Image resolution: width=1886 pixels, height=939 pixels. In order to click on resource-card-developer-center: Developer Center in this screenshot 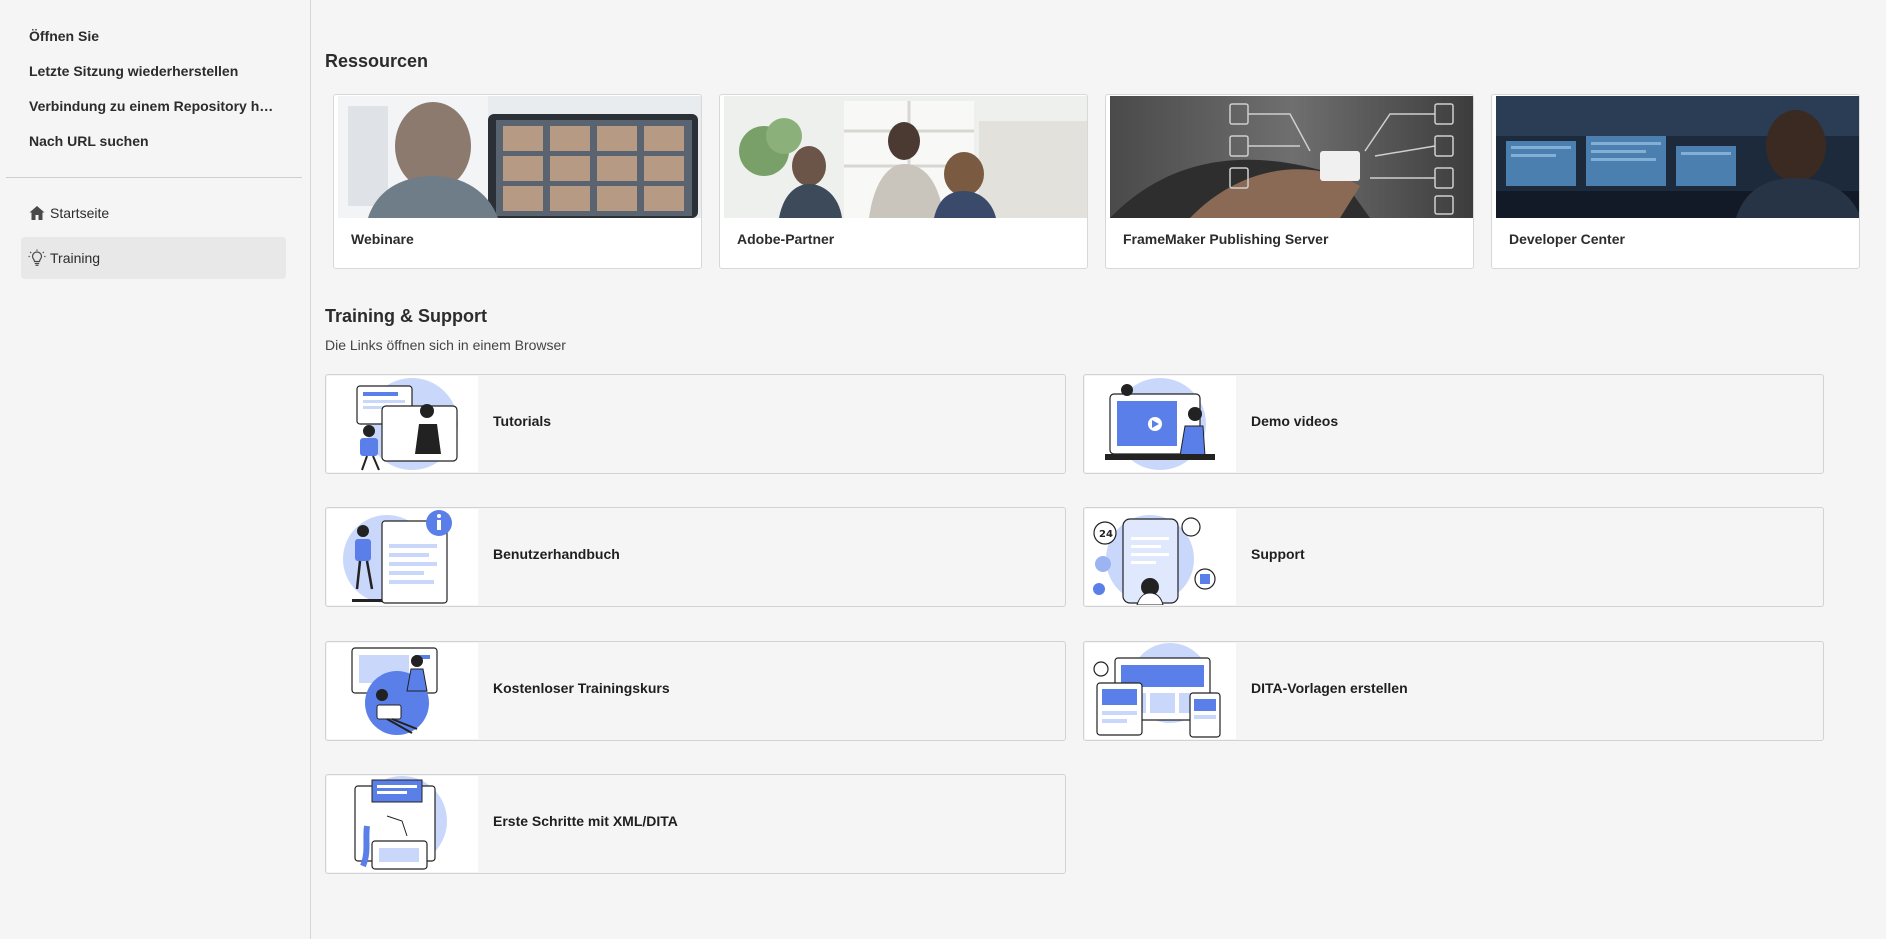, I will do `click(1675, 181)`.